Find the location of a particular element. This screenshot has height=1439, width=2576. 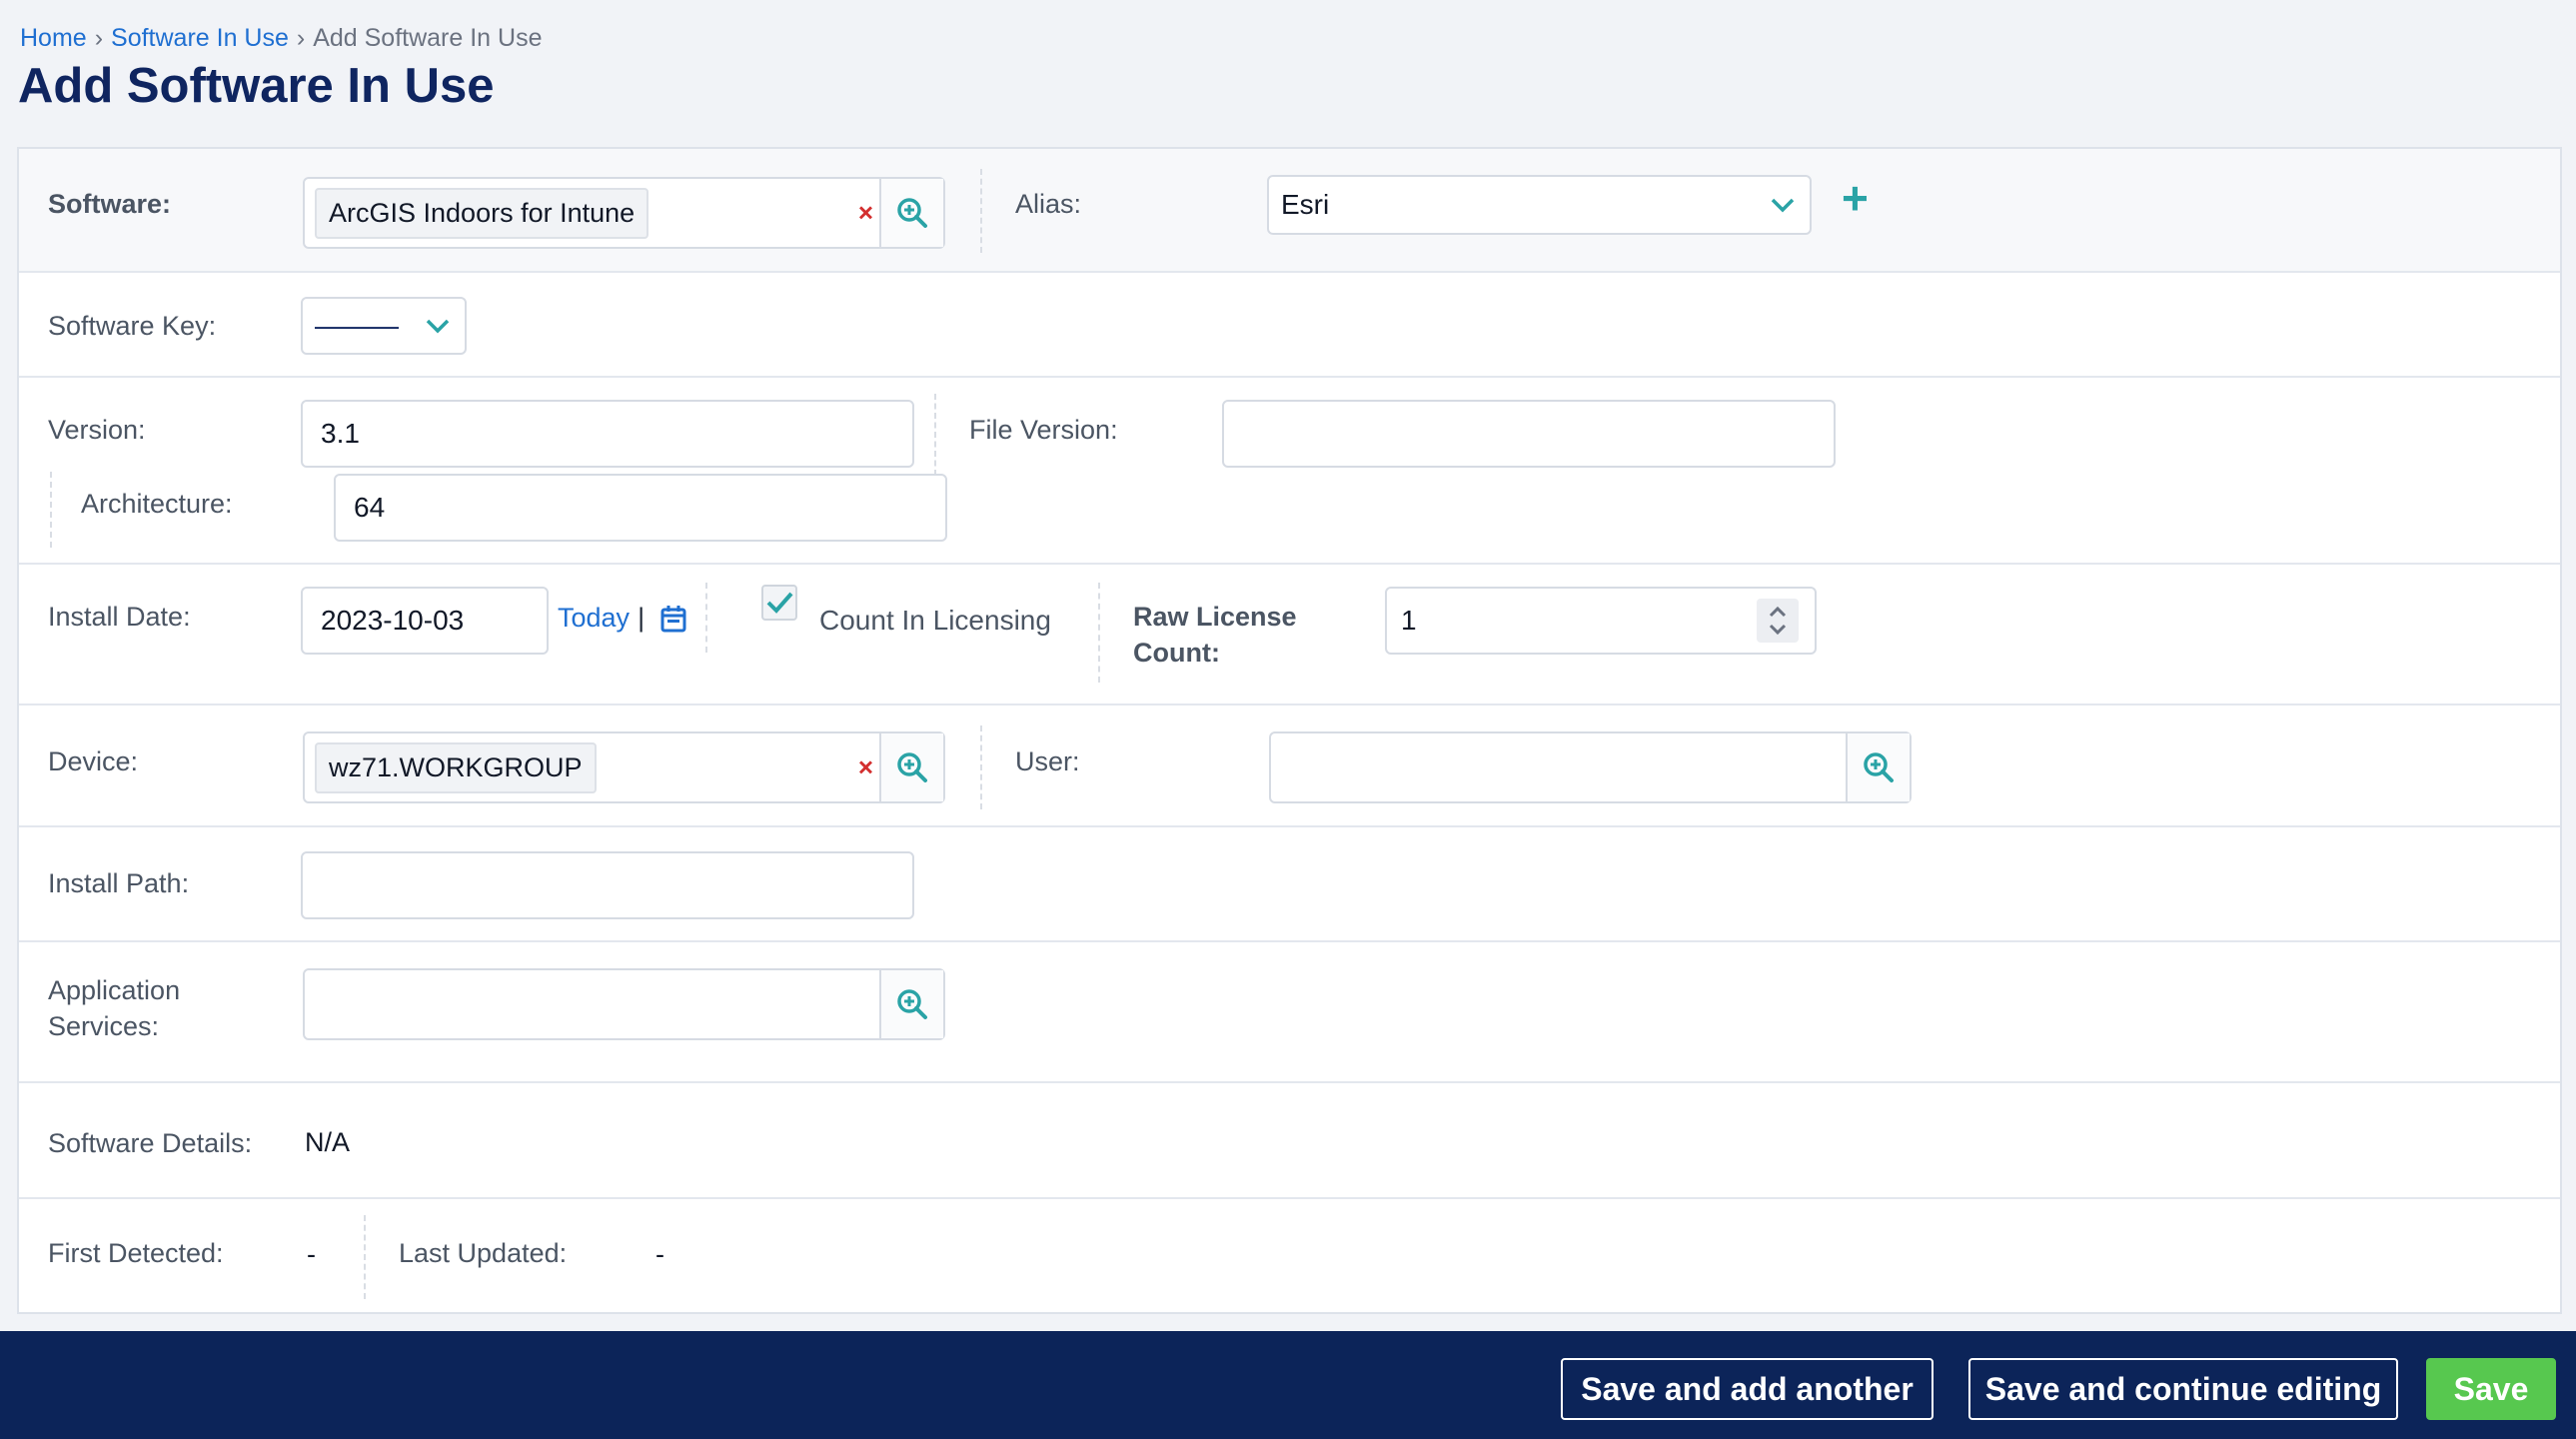

first-detected-label: First Detected: is located at coordinates (136, 1253).